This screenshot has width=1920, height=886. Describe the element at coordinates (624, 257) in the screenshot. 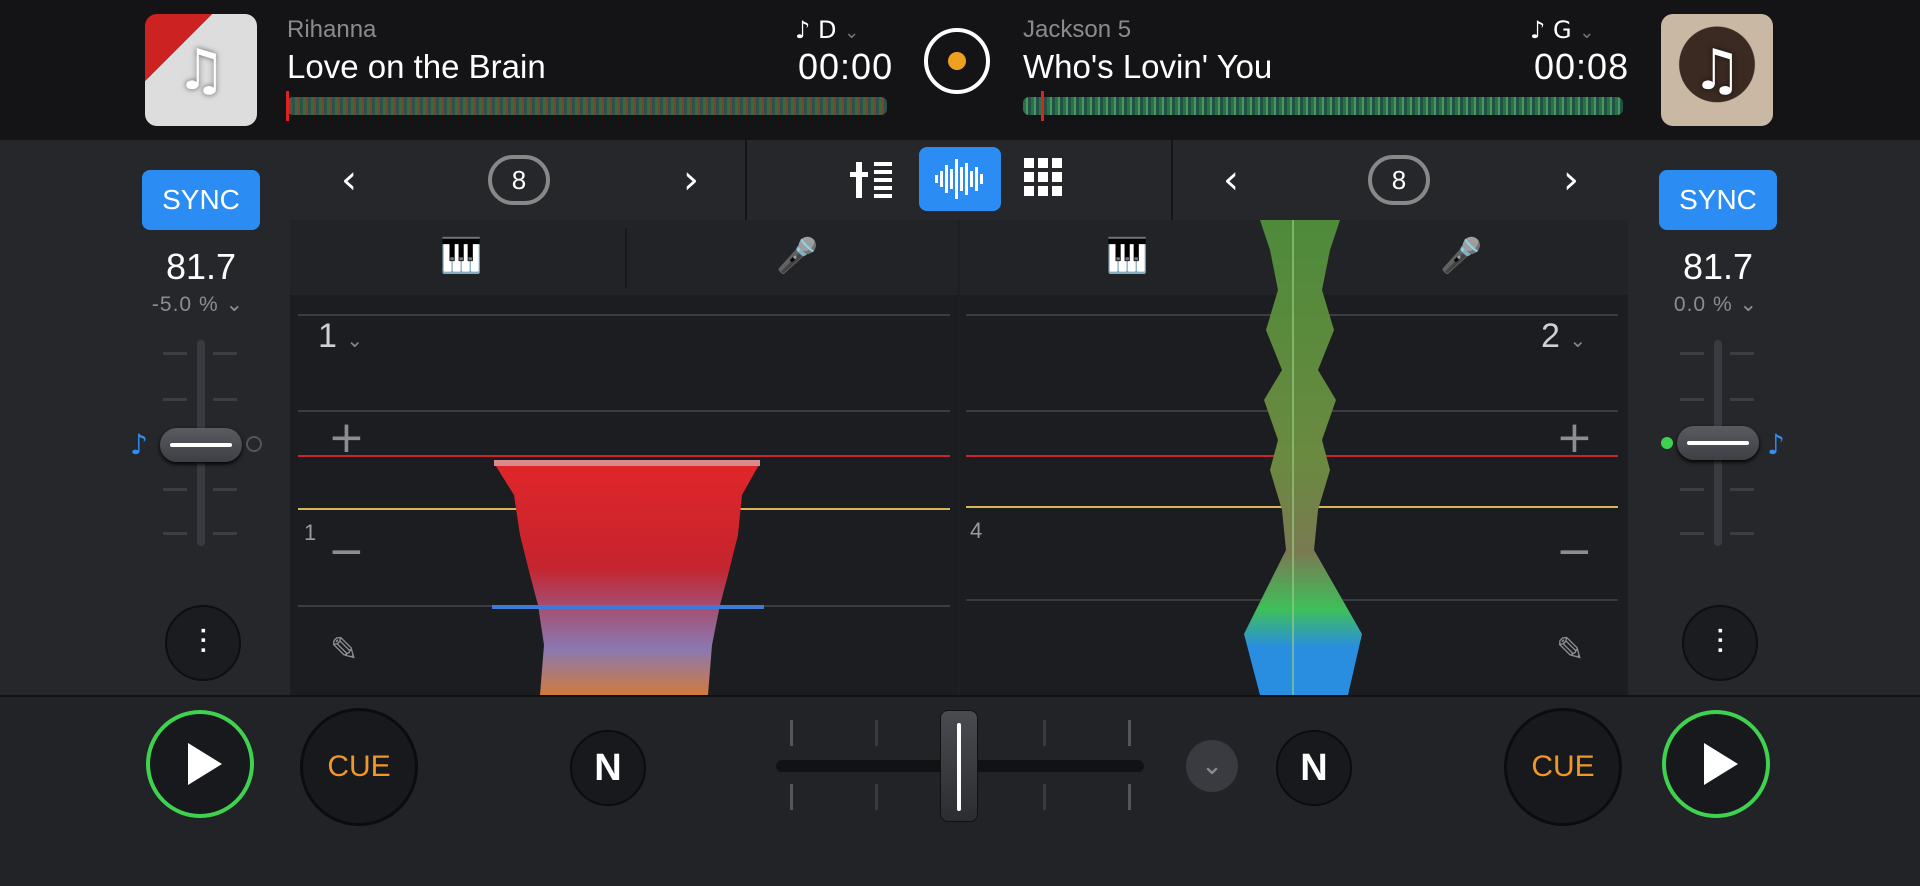

I see `deck-a-pad-row` at that location.